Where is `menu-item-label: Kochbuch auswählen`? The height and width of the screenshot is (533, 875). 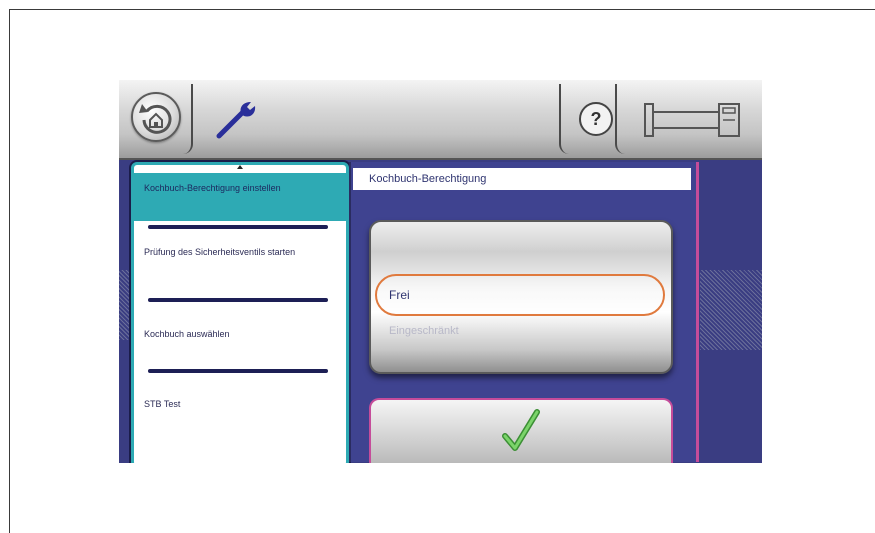 menu-item-label: Kochbuch auswählen is located at coordinates (187, 334).